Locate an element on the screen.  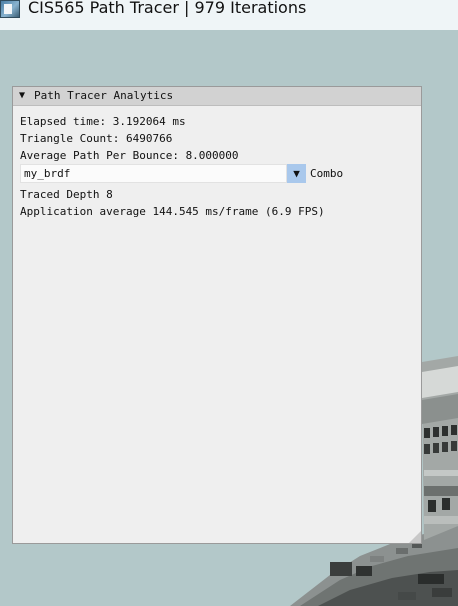
panel-title-bar: ▼ Path Tracer Analytics is located at coordinates (217, 96).